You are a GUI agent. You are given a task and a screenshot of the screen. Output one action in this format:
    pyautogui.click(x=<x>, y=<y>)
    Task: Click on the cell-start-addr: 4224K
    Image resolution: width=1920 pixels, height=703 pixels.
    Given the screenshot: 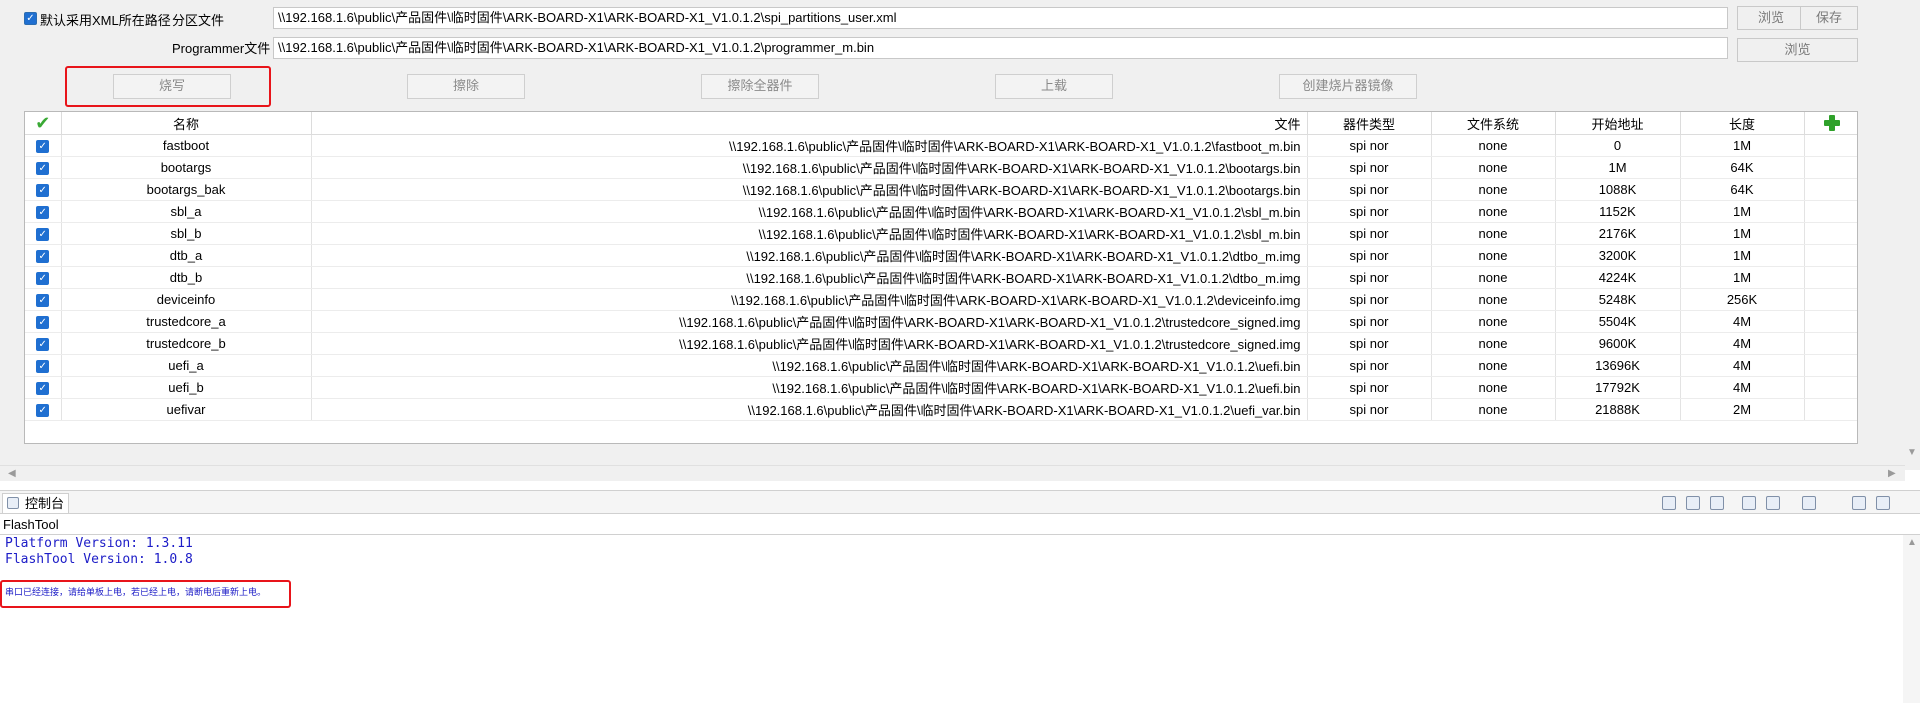 What is the action you would take?
    pyautogui.click(x=1618, y=277)
    